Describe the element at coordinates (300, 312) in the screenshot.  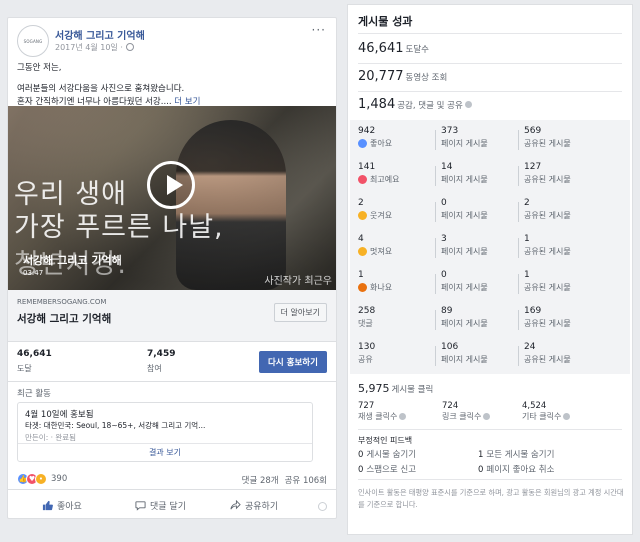
I see `learn-more-button: 더 알아보기` at that location.